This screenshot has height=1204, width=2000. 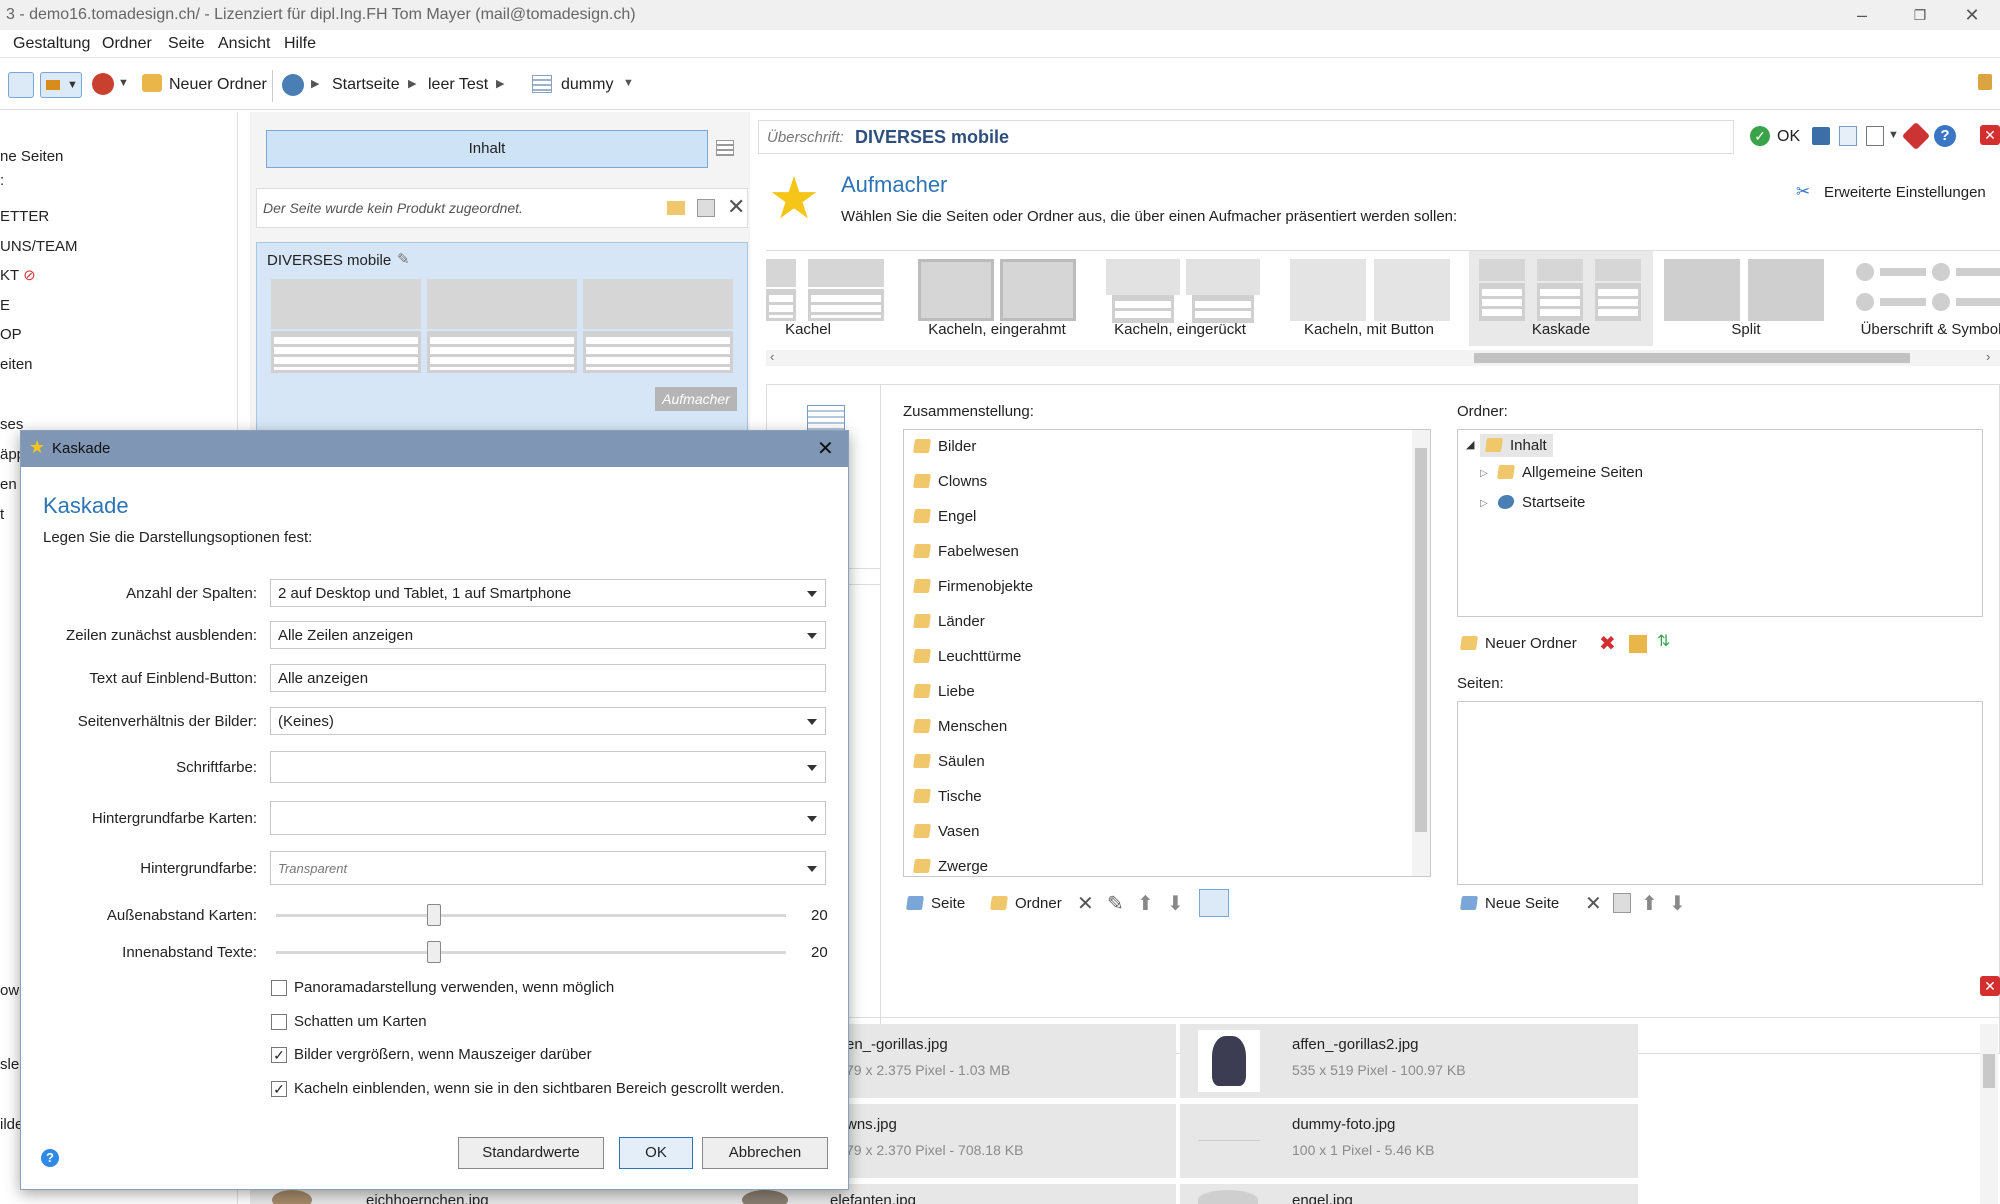 I want to click on panorama-checkbox, so click(x=279, y=988).